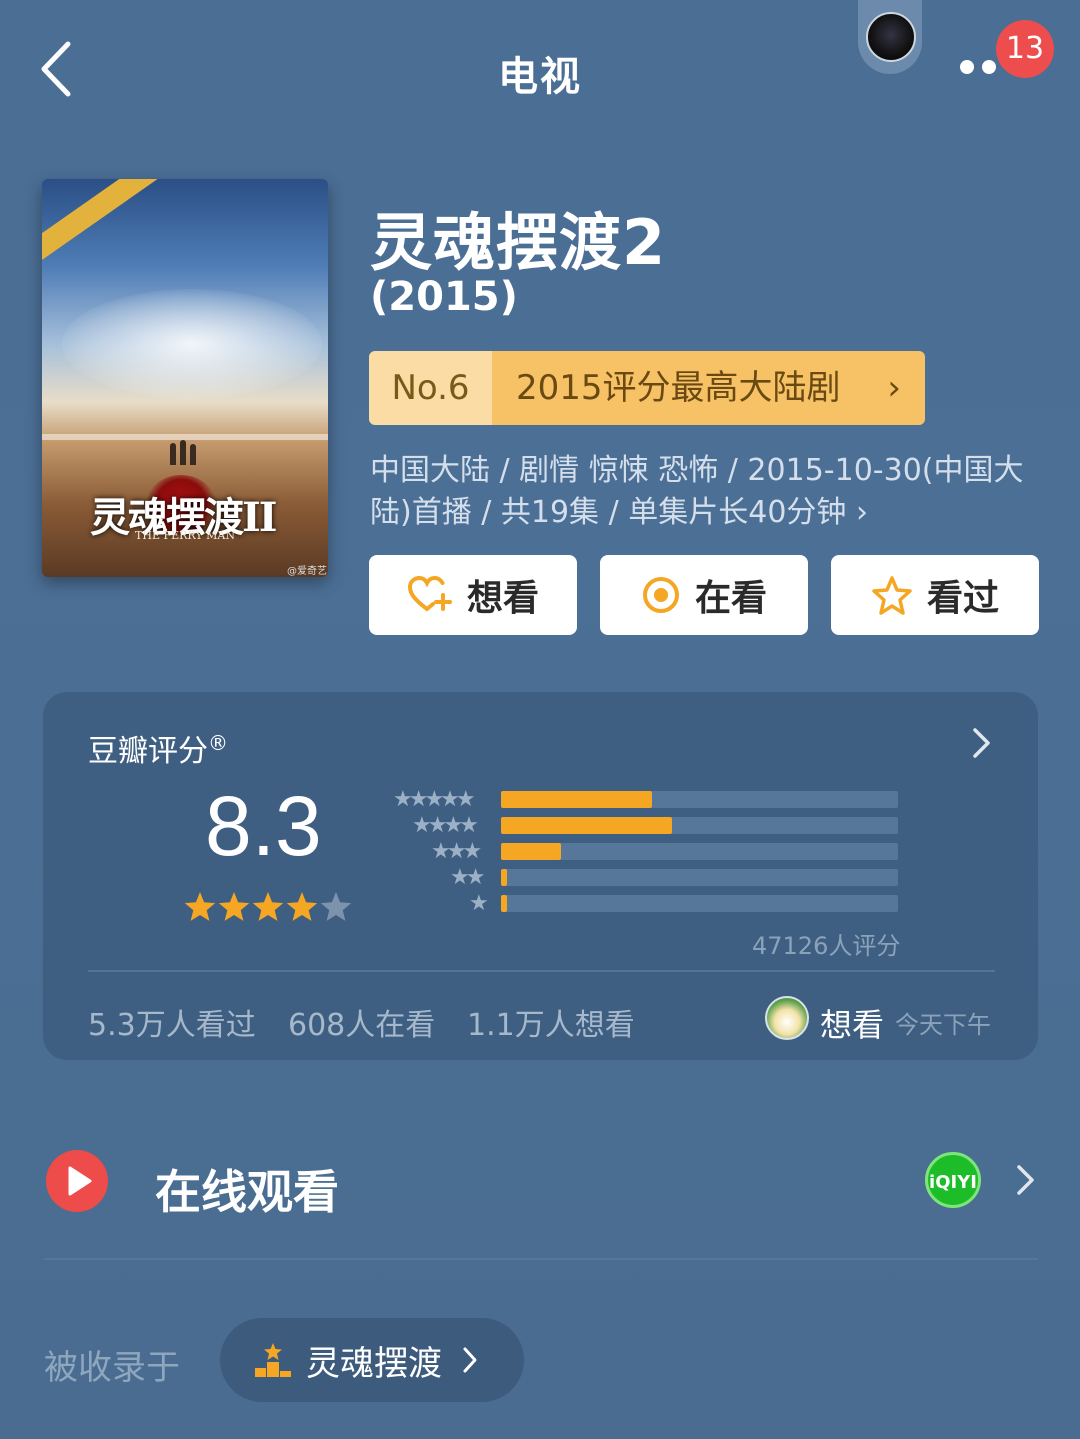 The height and width of the screenshot is (1439, 1080). I want to click on watched-button: 看过, so click(935, 595).